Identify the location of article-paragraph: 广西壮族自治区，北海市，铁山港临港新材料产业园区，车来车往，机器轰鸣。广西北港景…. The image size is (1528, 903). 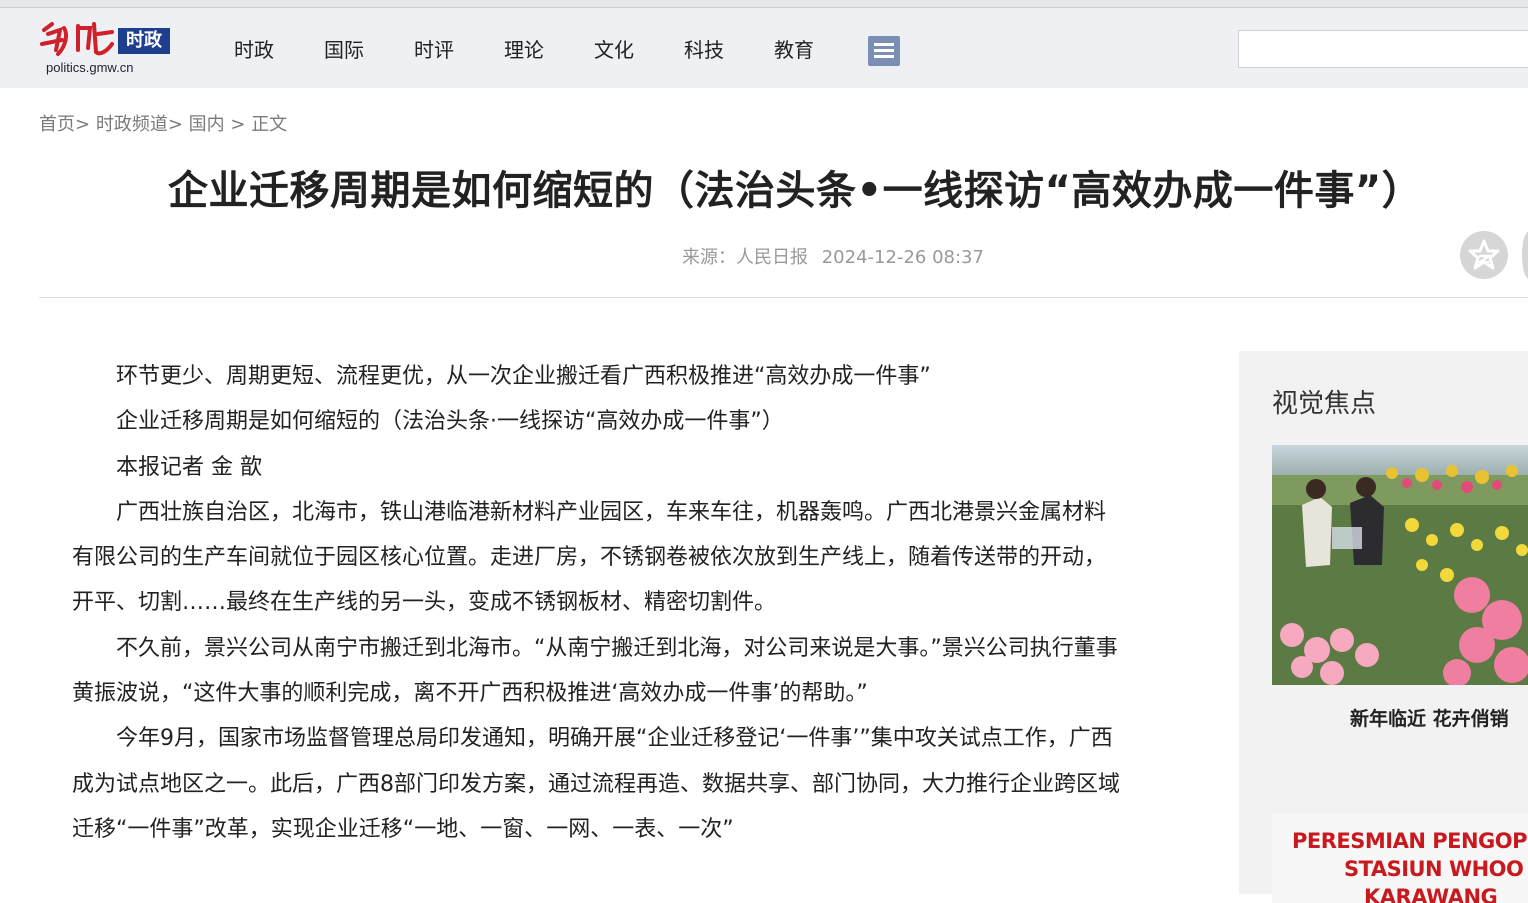
(589, 557).